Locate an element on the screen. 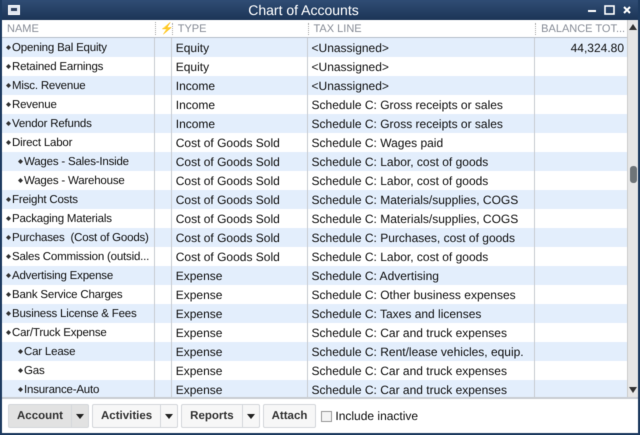 This screenshot has width=640, height=435. account-name: Car Lease is located at coordinates (50, 352).